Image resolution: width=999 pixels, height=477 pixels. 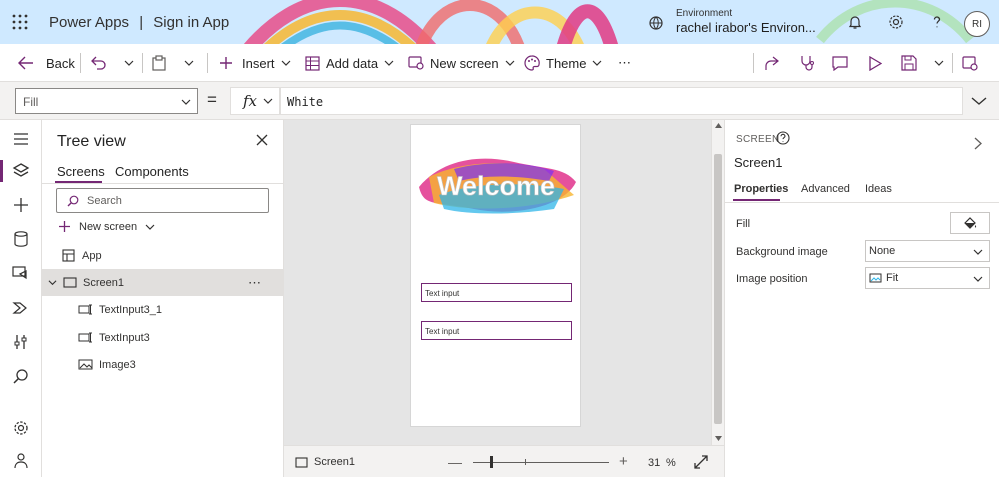 I want to click on tree-item-label: Image3, so click(x=117, y=364).